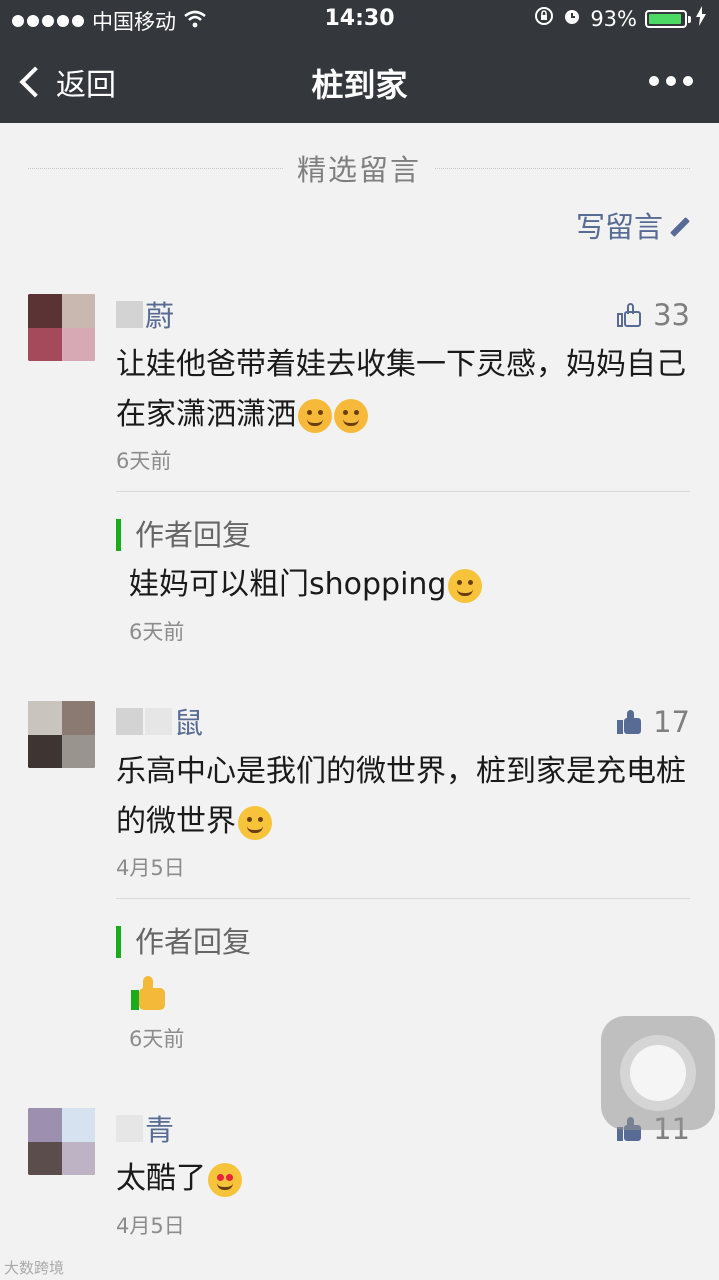  I want to click on comment-date: 6天前, so click(144, 461).